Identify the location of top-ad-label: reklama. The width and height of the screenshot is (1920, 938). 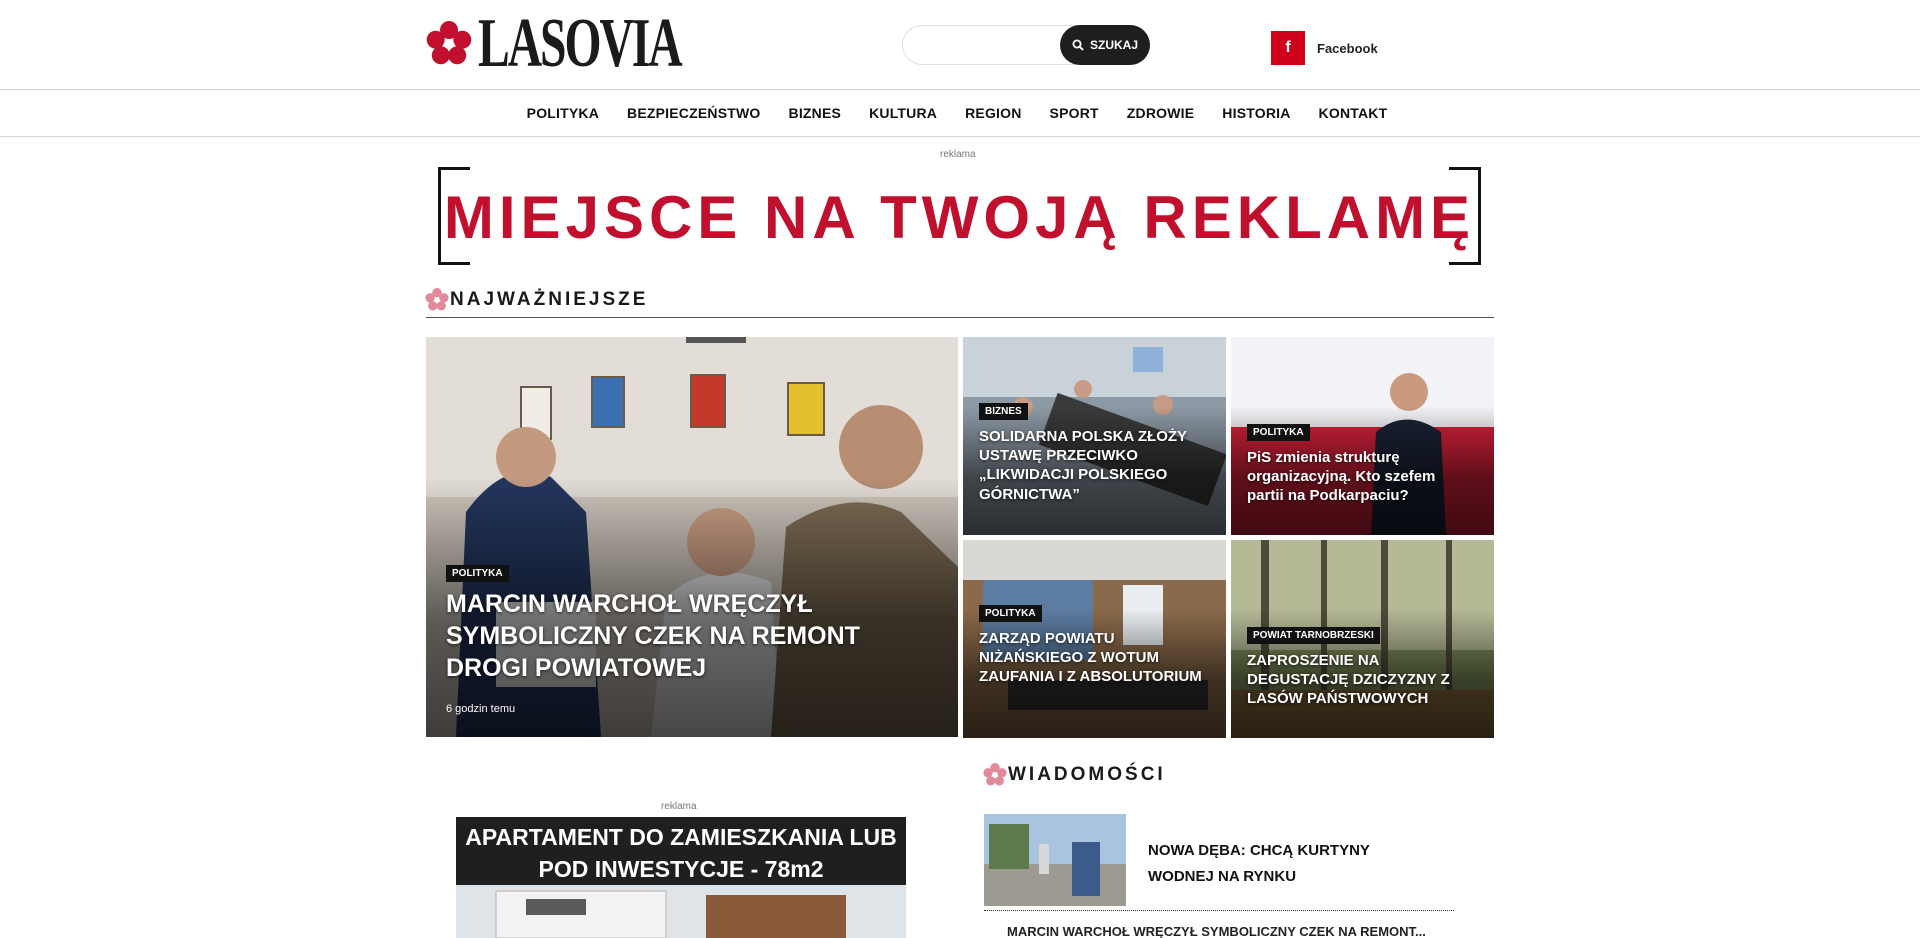
(958, 154).